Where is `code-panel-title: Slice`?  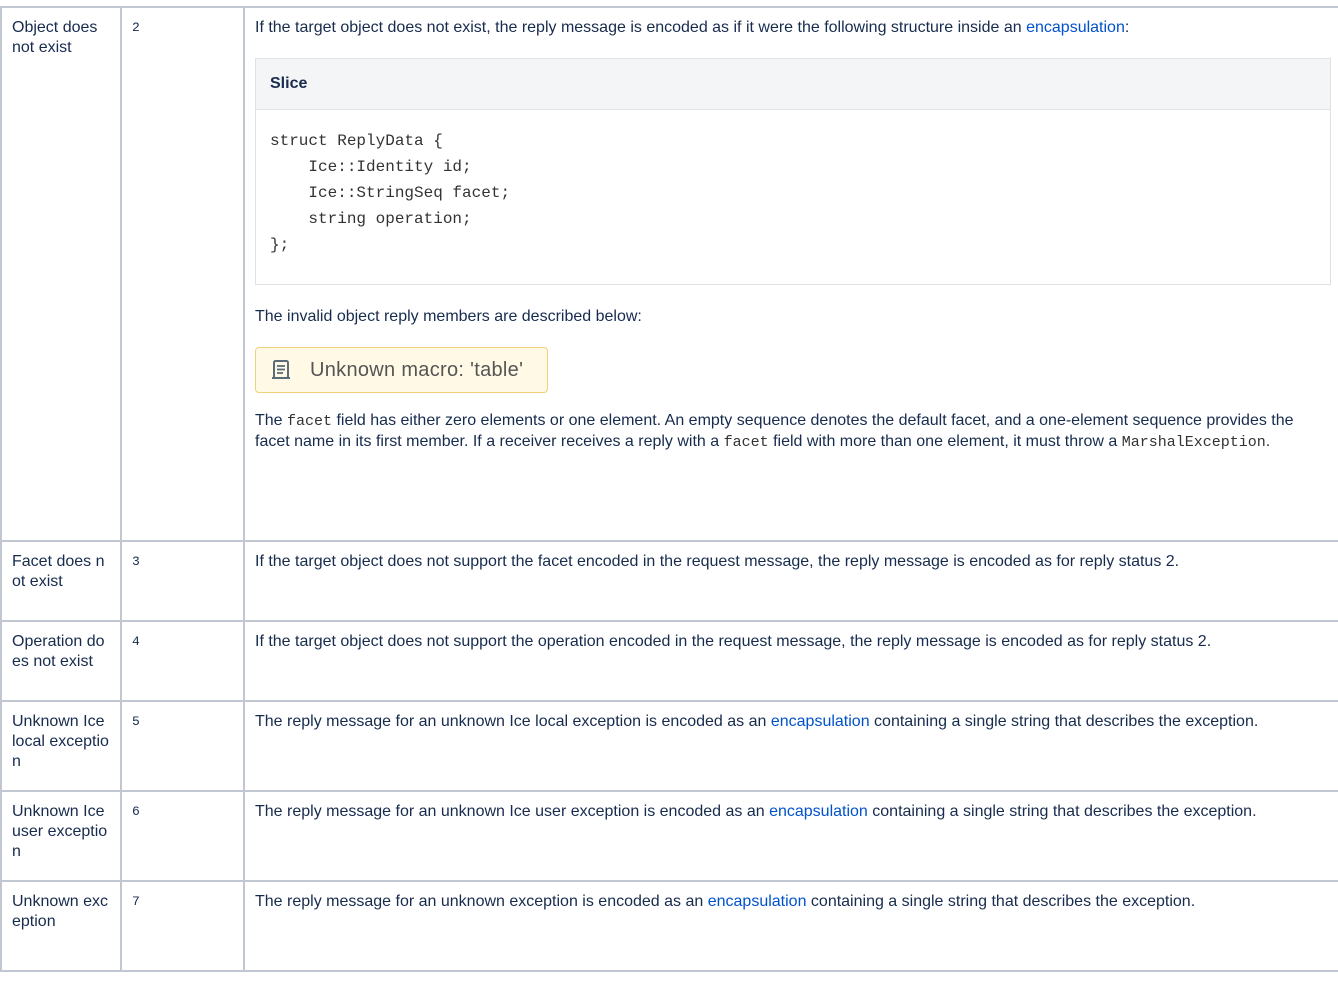 code-panel-title: Slice is located at coordinates (793, 84).